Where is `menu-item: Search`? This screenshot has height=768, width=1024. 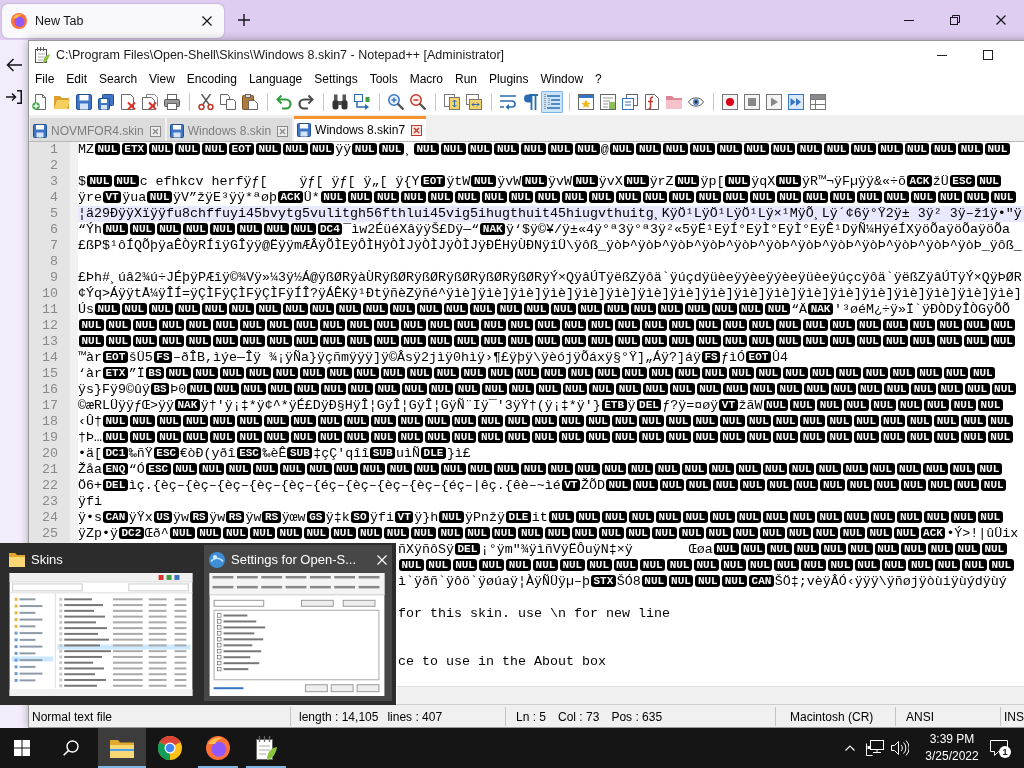 menu-item: Search is located at coordinates (118, 79).